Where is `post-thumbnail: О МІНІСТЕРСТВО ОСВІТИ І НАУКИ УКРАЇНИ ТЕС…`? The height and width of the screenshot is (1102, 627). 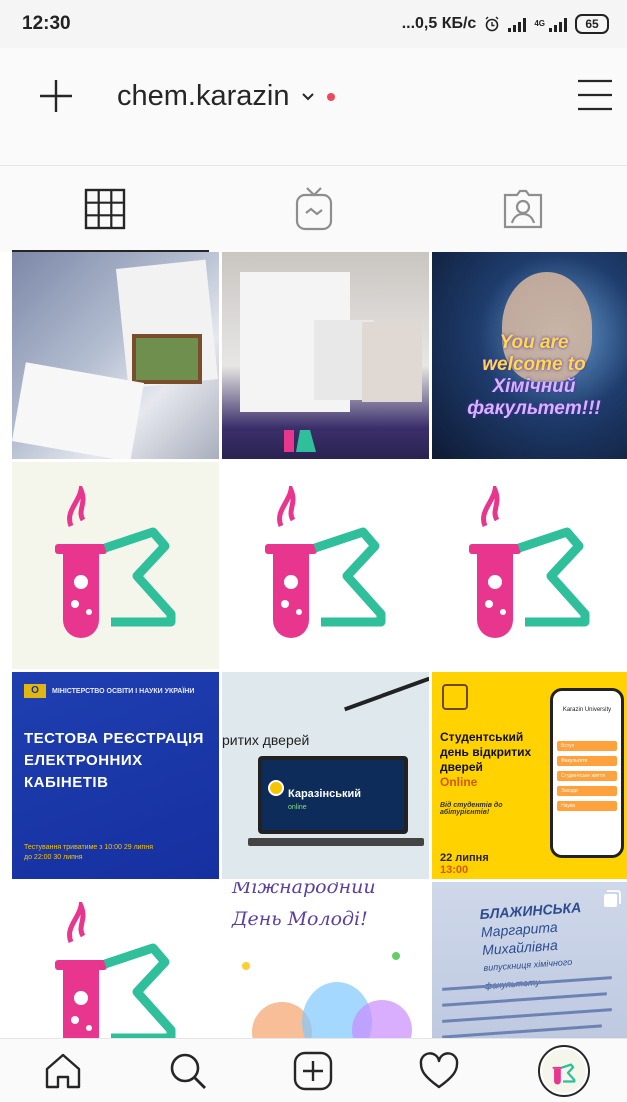
post-thumbnail: О МІНІСТЕРСТВО ОСВІТИ І НАУКИ УКРАЇНИ ТЕС… is located at coordinates (115, 775).